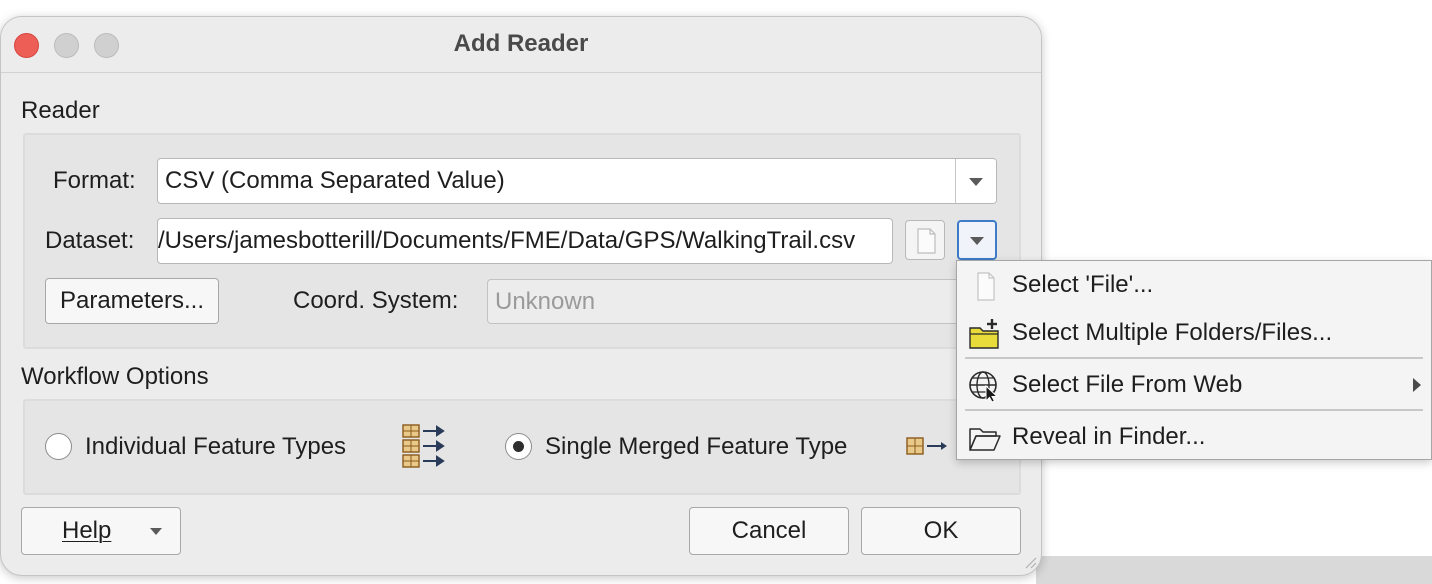 This screenshot has width=1432, height=584. Describe the element at coordinates (1127, 384) in the screenshot. I see `menu-item-label: Select File From Web` at that location.